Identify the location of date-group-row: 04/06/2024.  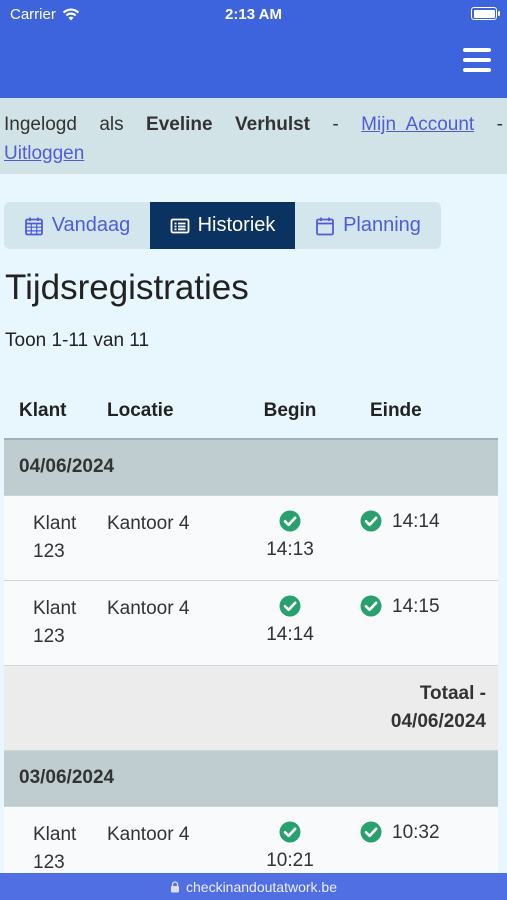
(251, 467).